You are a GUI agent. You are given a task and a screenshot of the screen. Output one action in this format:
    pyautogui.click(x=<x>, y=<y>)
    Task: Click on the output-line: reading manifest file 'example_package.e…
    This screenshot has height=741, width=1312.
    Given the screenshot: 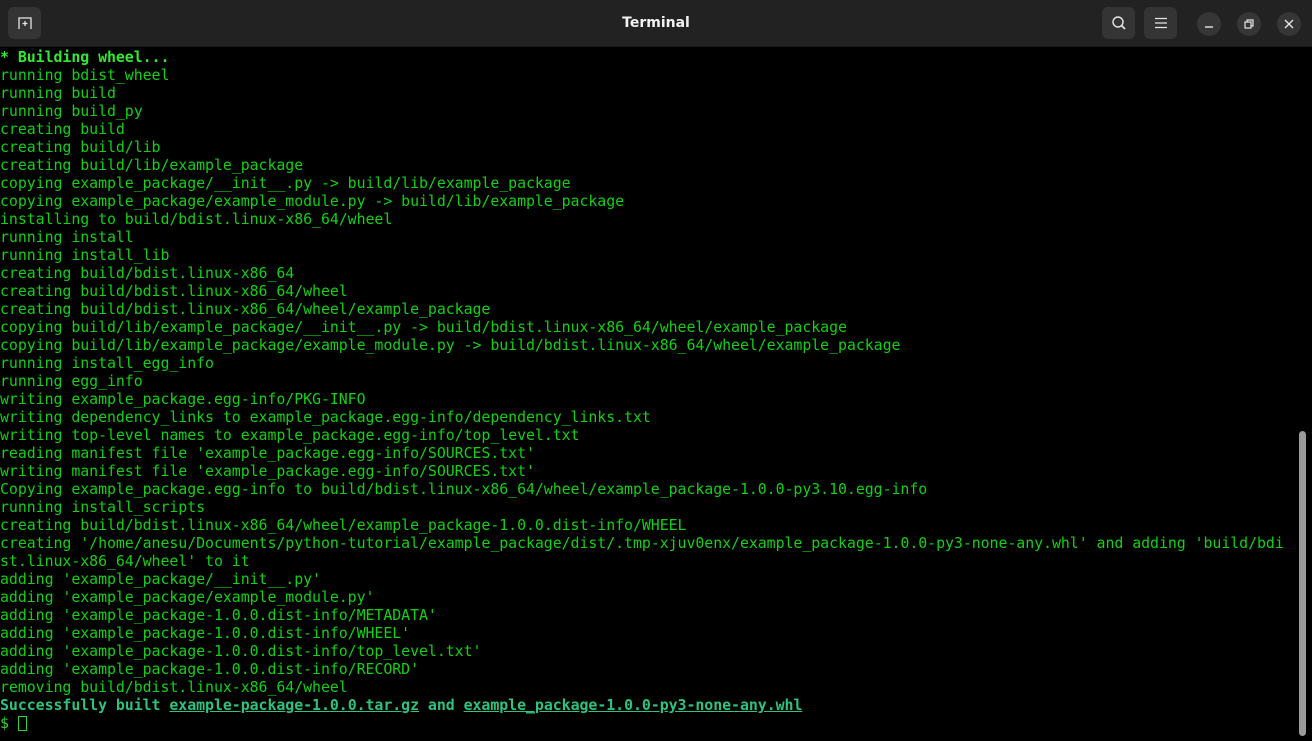 What is the action you would take?
    pyautogui.click(x=267, y=453)
    